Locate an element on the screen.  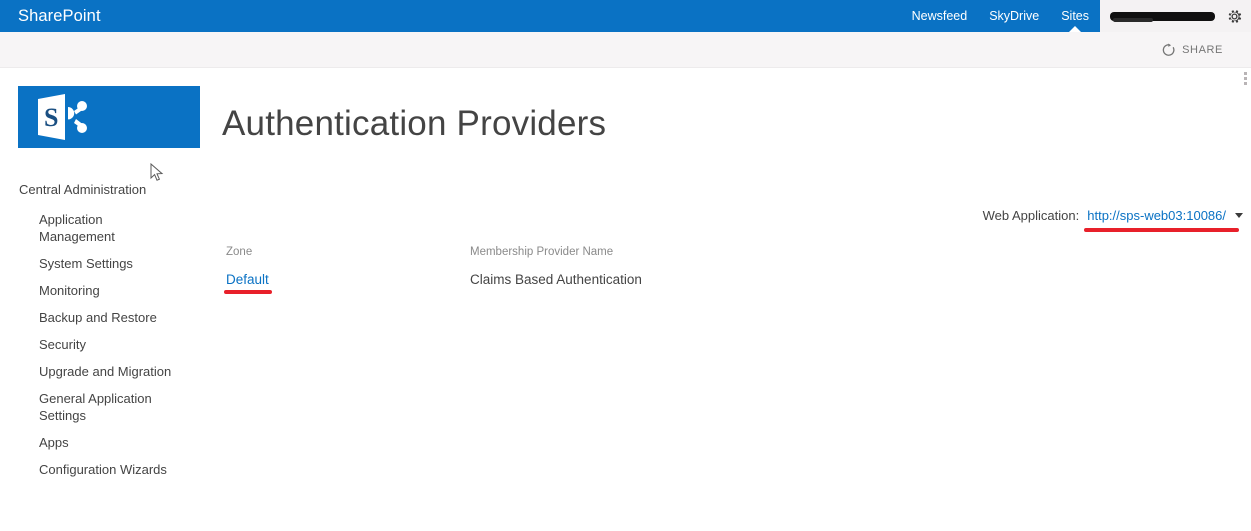
suite-brand-sharepoint: SharePoint is located at coordinates (59, 16).